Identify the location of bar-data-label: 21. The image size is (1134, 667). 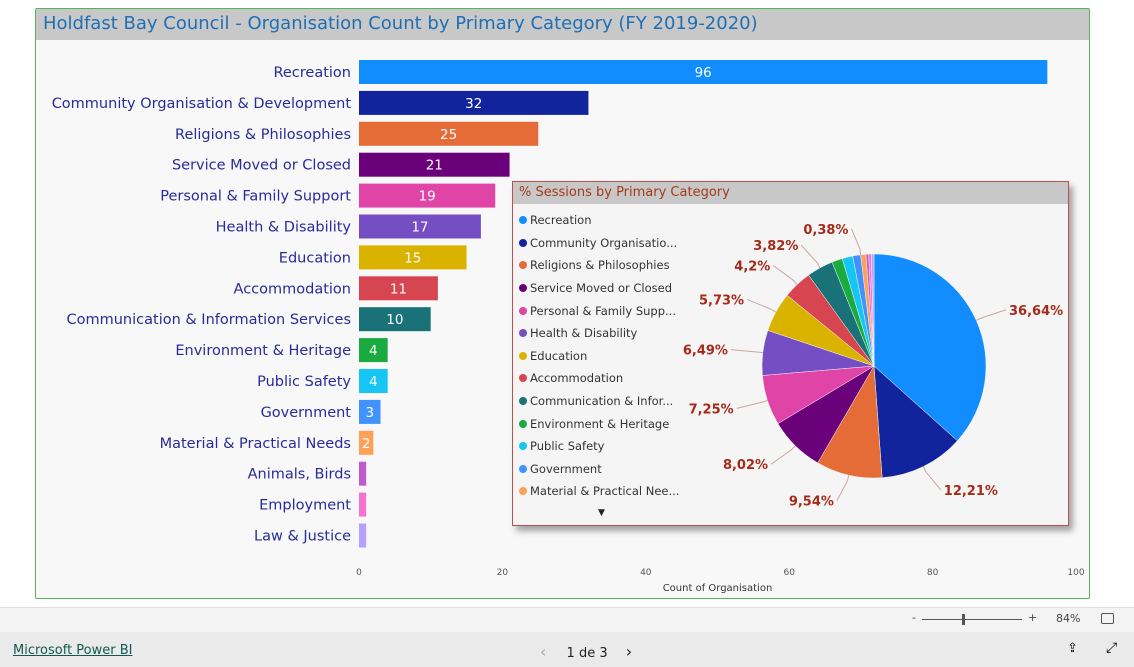
(434, 166).